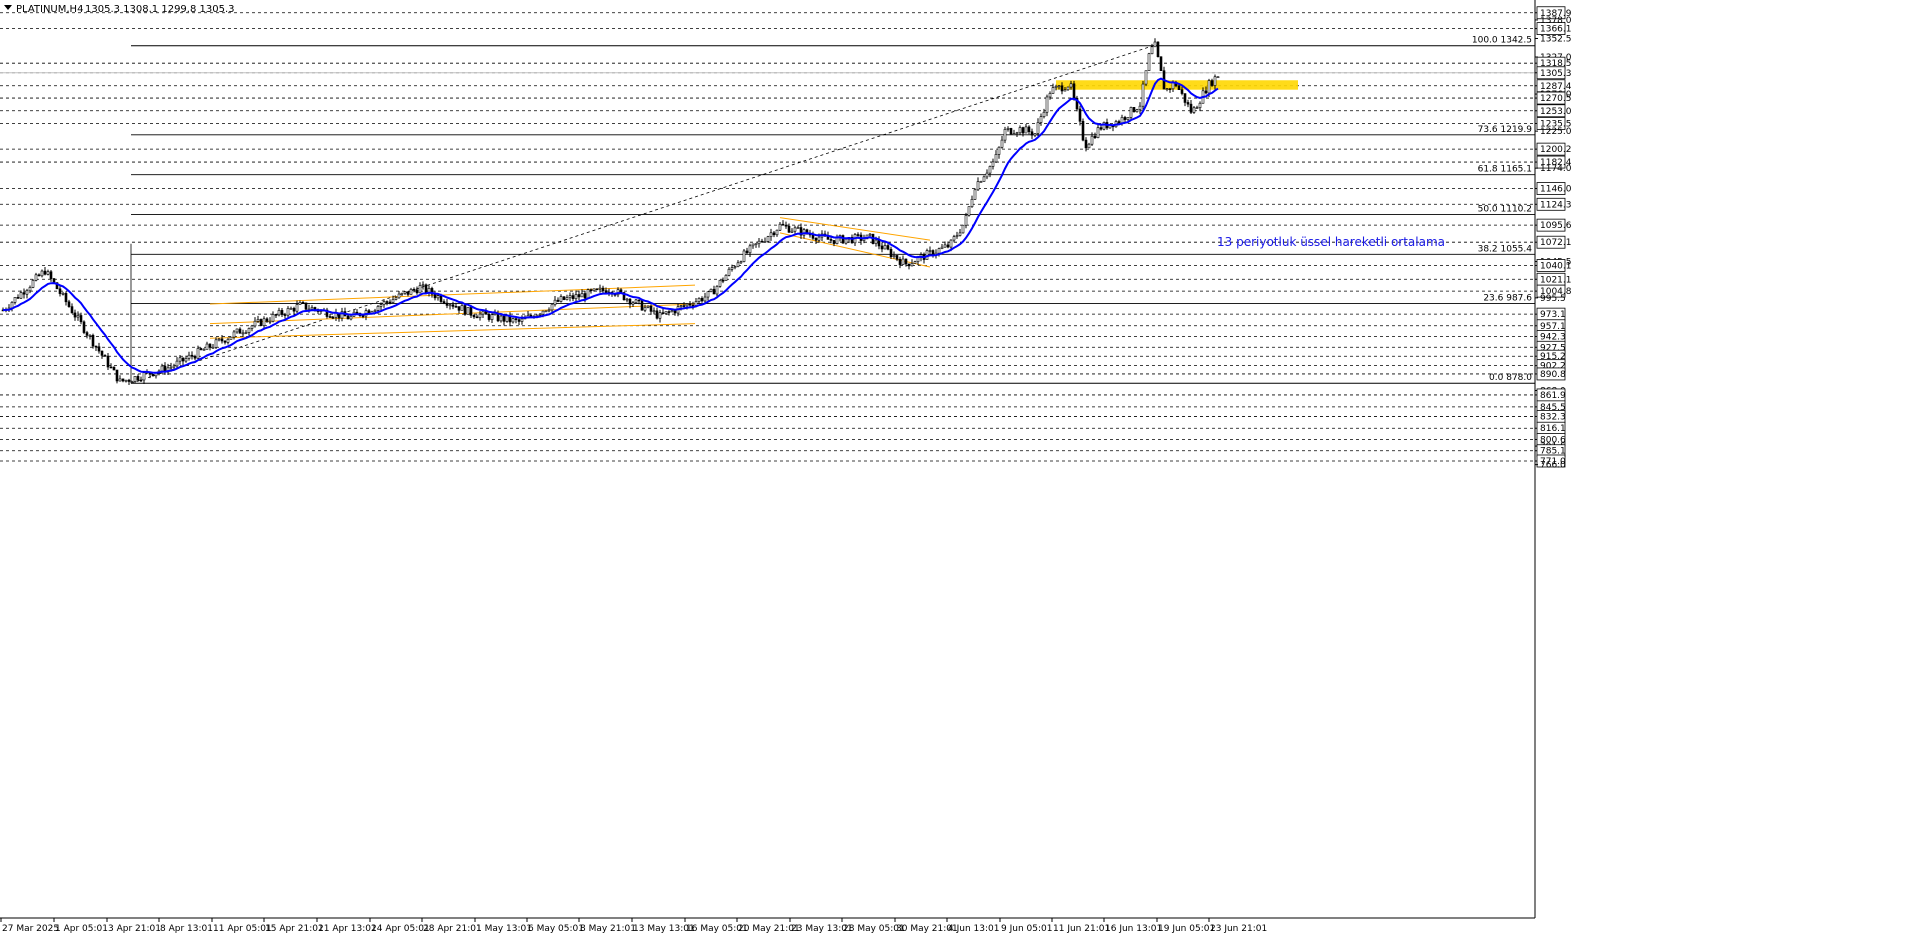  Describe the element at coordinates (1081, 929) in the screenshot. I see `time-label: 11 Jun 21:01` at that location.